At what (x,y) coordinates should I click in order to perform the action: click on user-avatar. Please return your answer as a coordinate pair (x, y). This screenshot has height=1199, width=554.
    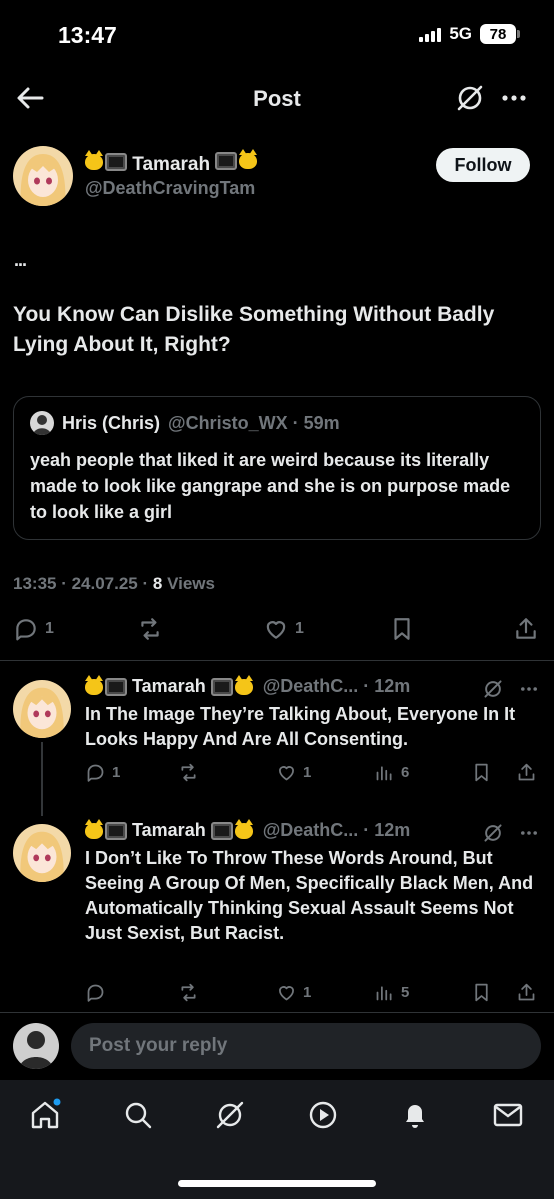
    Looking at the image, I should click on (36, 1046).